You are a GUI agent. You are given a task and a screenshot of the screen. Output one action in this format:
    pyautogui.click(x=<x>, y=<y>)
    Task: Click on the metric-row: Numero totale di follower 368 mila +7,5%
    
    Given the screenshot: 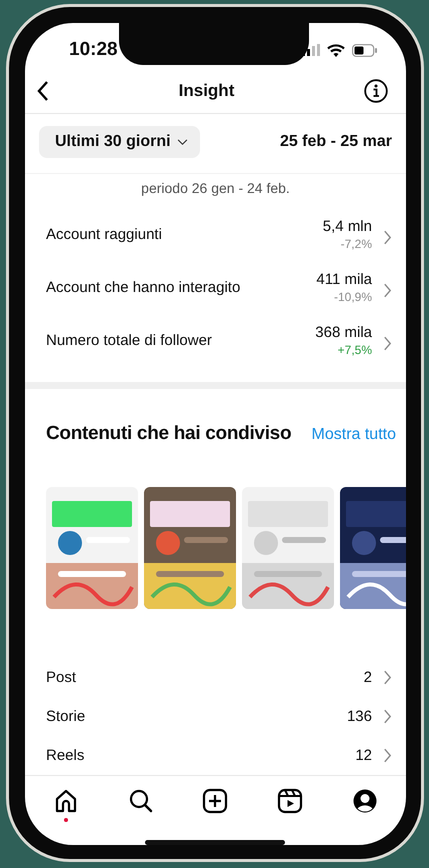 What is the action you would take?
    pyautogui.click(x=219, y=344)
    